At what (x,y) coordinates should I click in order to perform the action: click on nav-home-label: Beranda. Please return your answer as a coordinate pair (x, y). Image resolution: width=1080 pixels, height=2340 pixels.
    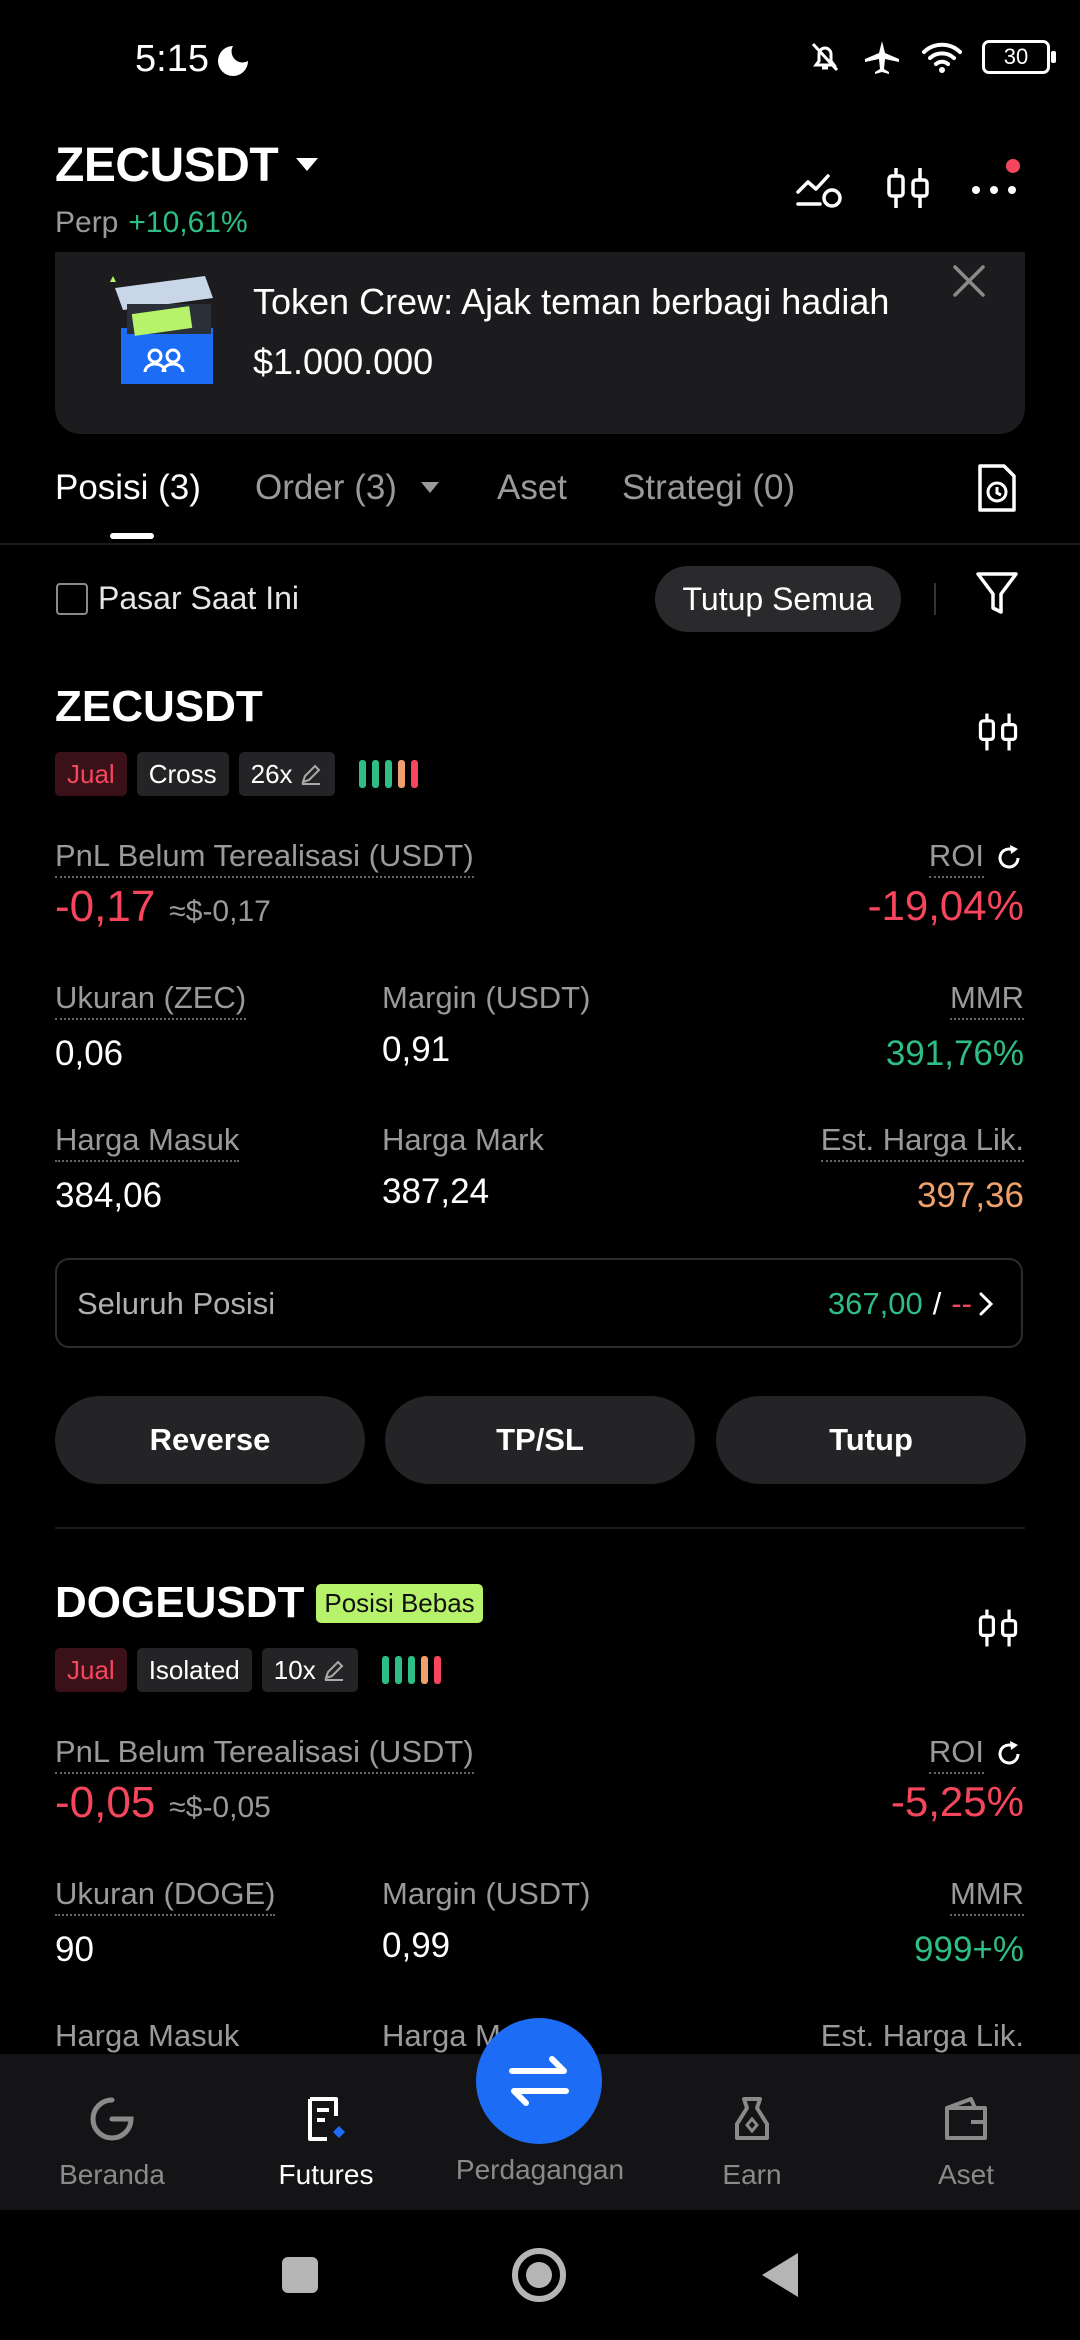
    Looking at the image, I should click on (112, 2174).